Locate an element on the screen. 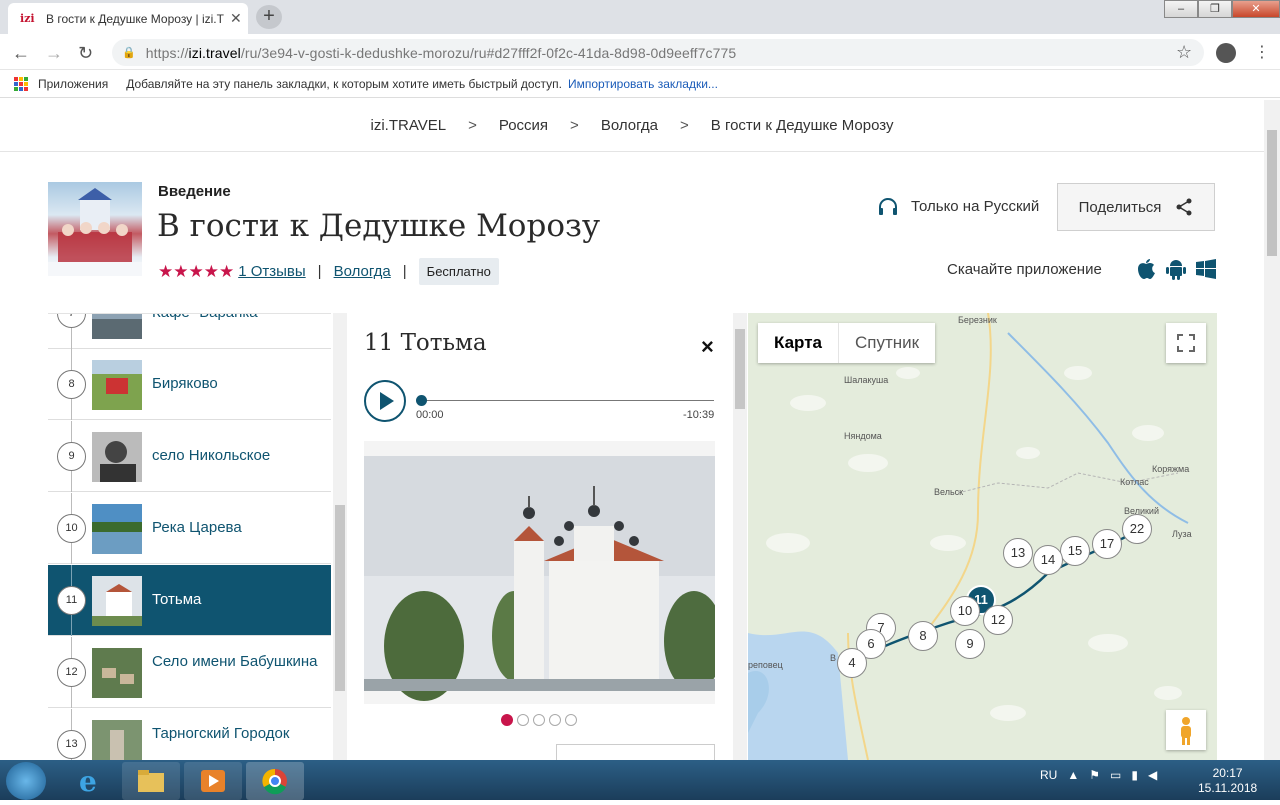 The width and height of the screenshot is (1280, 805). map-tab-satellite: Спутник is located at coordinates (887, 343).